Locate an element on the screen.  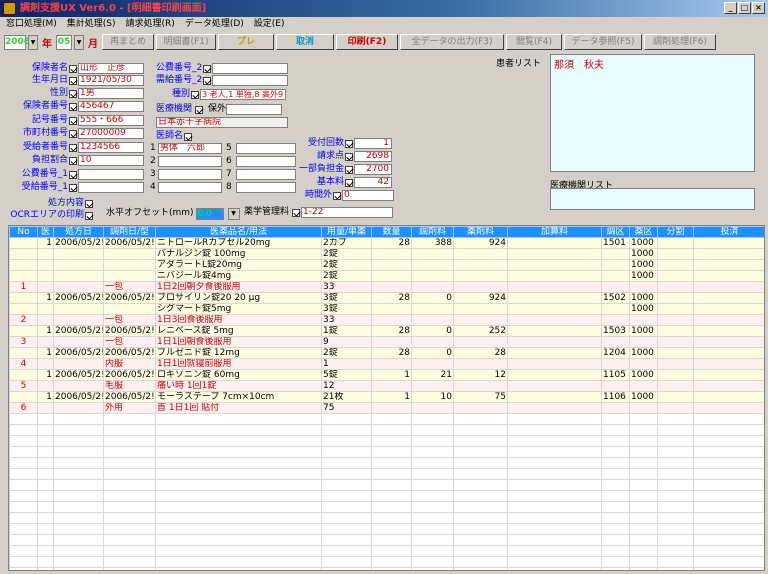
recv1-checkbox is located at coordinates (73, 187).